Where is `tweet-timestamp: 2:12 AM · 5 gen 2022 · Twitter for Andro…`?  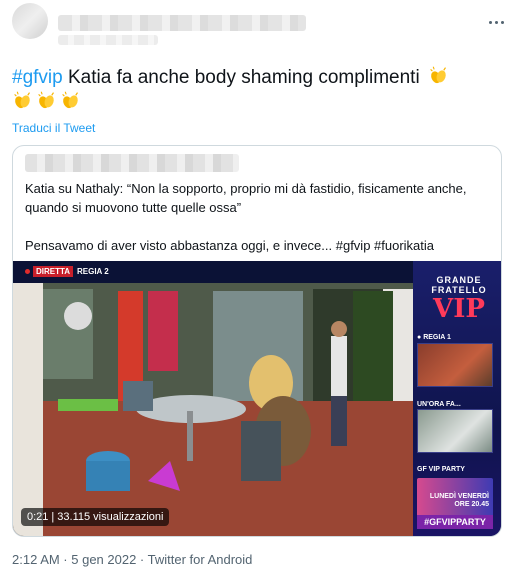
tweet-timestamp: 2:12 AM · 5 gen 2022 · Twitter for Andro… is located at coordinates (132, 559).